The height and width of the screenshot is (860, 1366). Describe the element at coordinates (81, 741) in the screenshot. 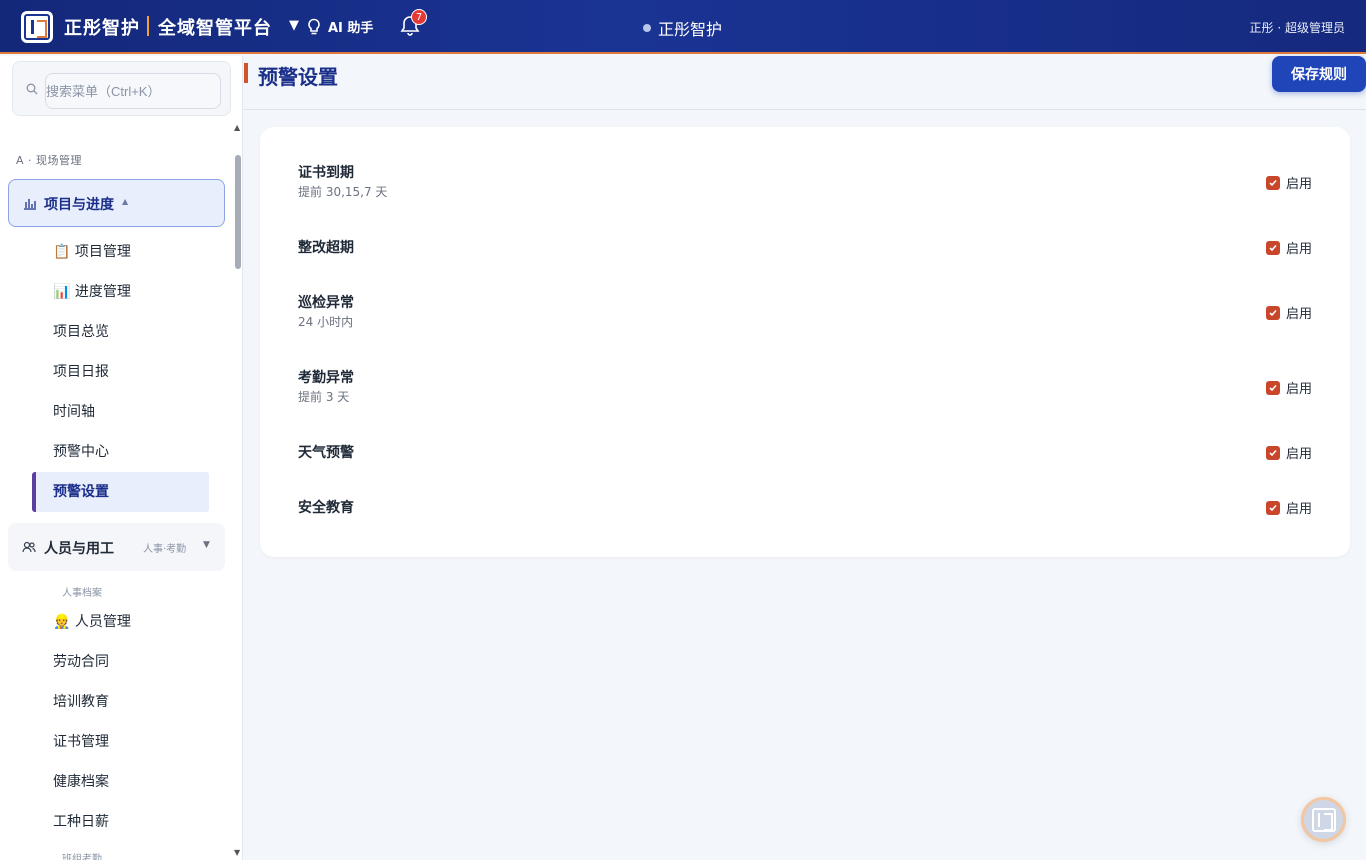

I see `sidebar-item-certificates: 证书管理` at that location.